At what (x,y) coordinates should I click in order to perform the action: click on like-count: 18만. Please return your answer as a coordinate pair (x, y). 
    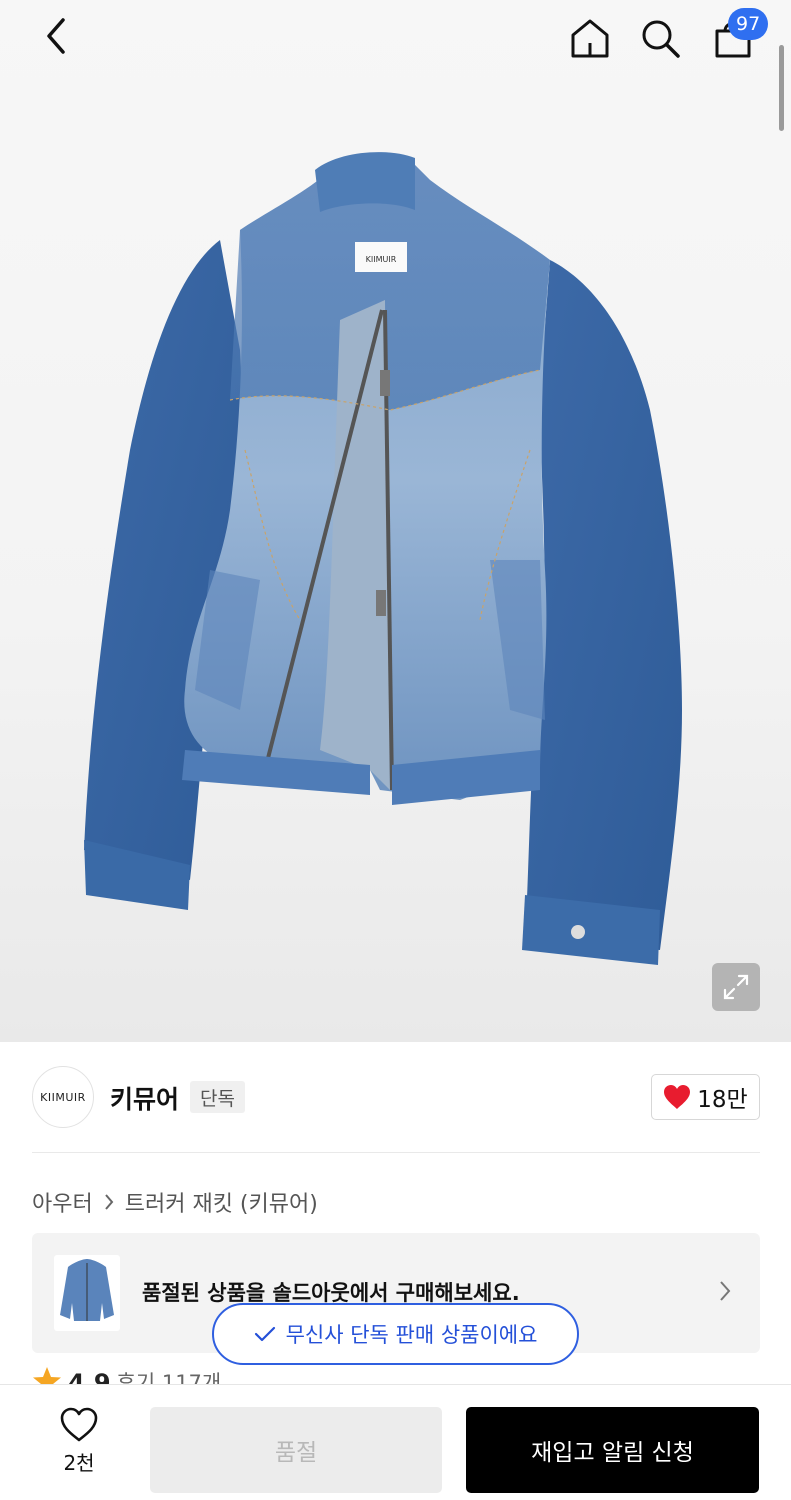
    Looking at the image, I should click on (722, 1100).